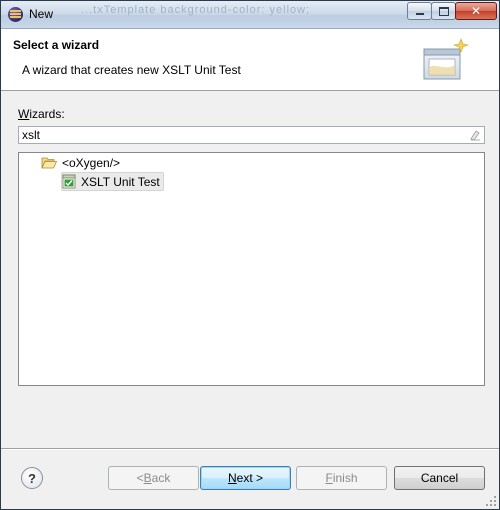 The image size is (500, 510). I want to click on help-icon: ?, so click(32, 478).